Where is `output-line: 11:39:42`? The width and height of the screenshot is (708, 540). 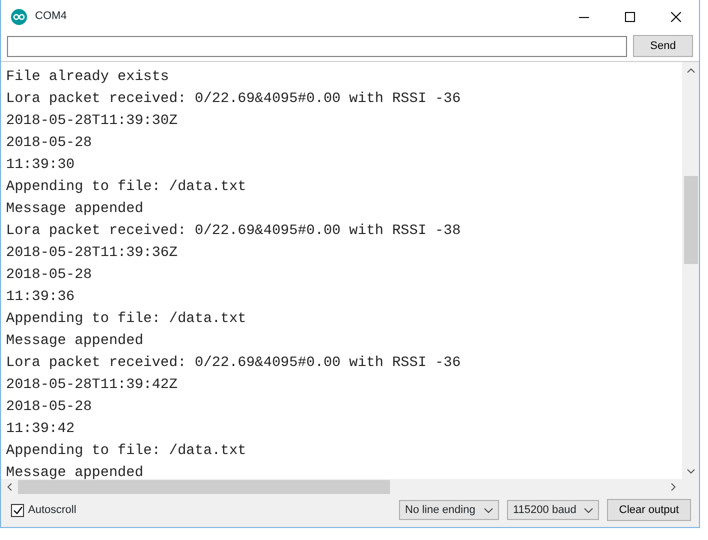 output-line: 11:39:42 is located at coordinates (41, 429).